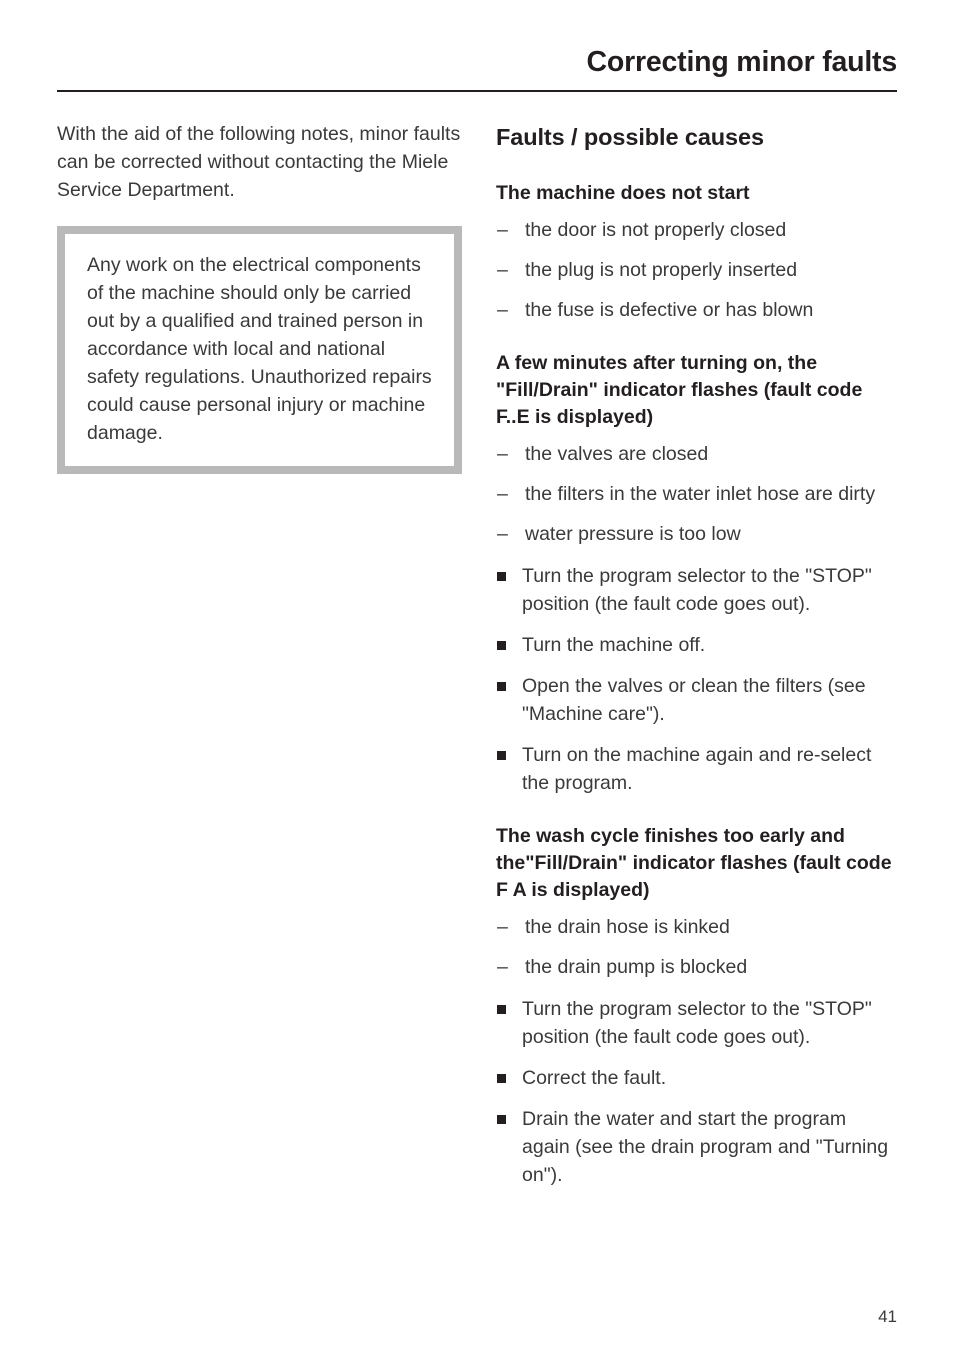 This screenshot has width=954, height=1352. Describe the element at coordinates (661, 270) in the screenshot. I see `cause-item-label: the plug is not properly inserted` at that location.